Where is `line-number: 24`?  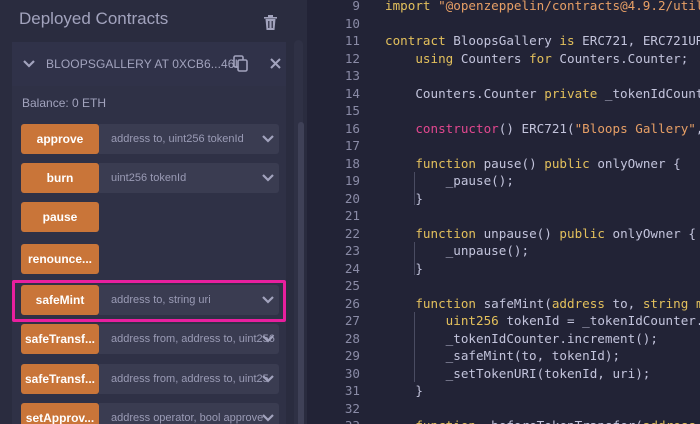 line-number: 24 is located at coordinates (352, 268).